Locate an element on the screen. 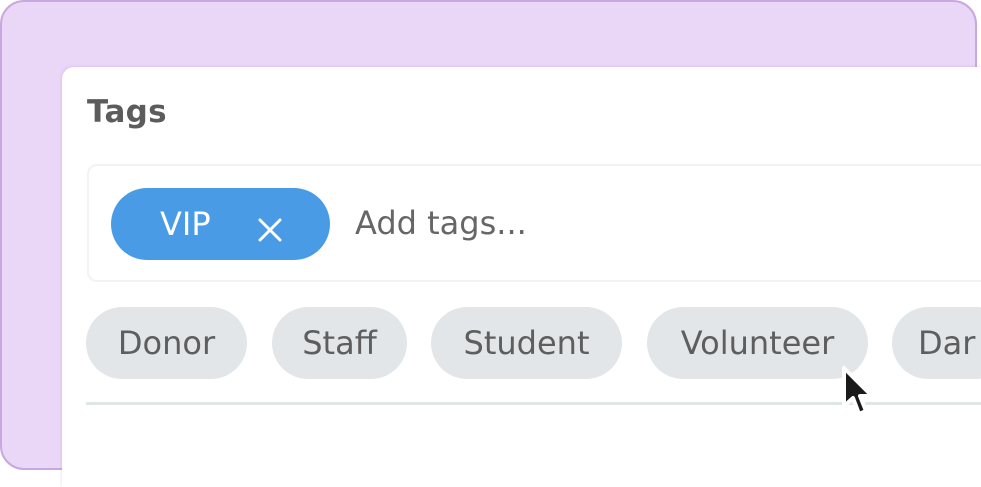 The height and width of the screenshot is (487, 981). suggestion-label: Student is located at coordinates (526, 343).